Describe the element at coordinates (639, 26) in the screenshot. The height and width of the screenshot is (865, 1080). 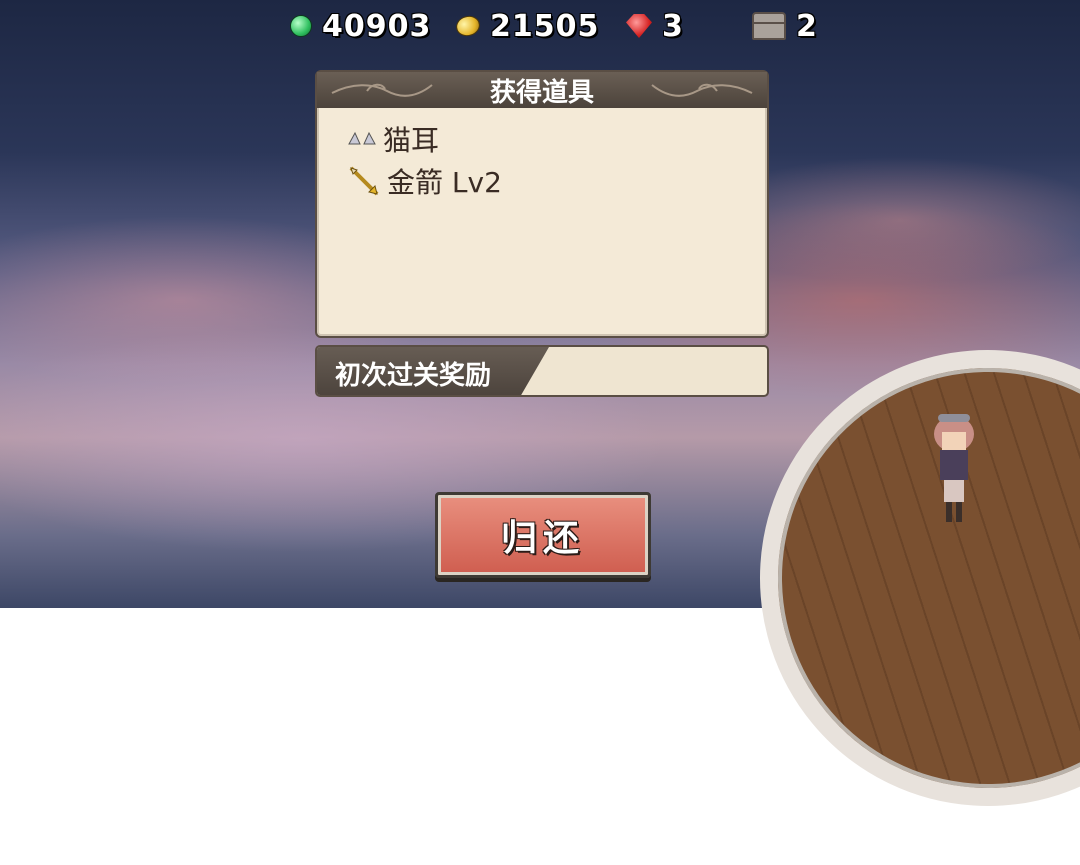
I see `ruby-icon` at that location.